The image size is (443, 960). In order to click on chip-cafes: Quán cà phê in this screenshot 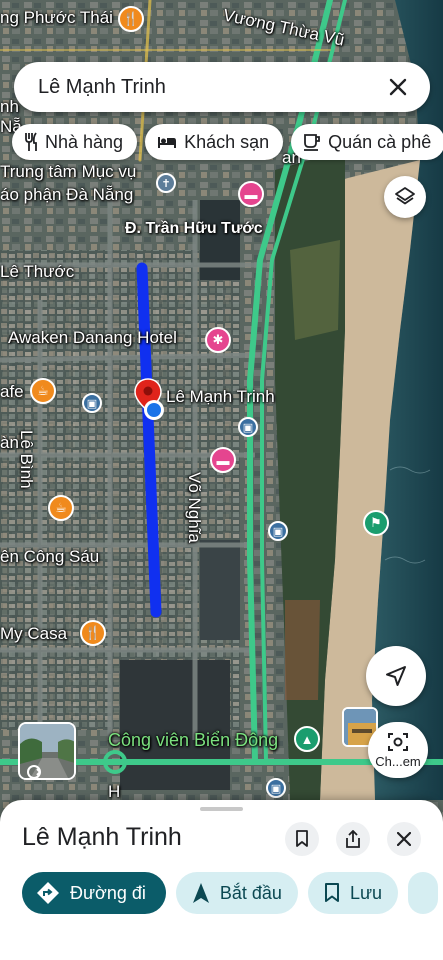, I will do `click(367, 142)`.